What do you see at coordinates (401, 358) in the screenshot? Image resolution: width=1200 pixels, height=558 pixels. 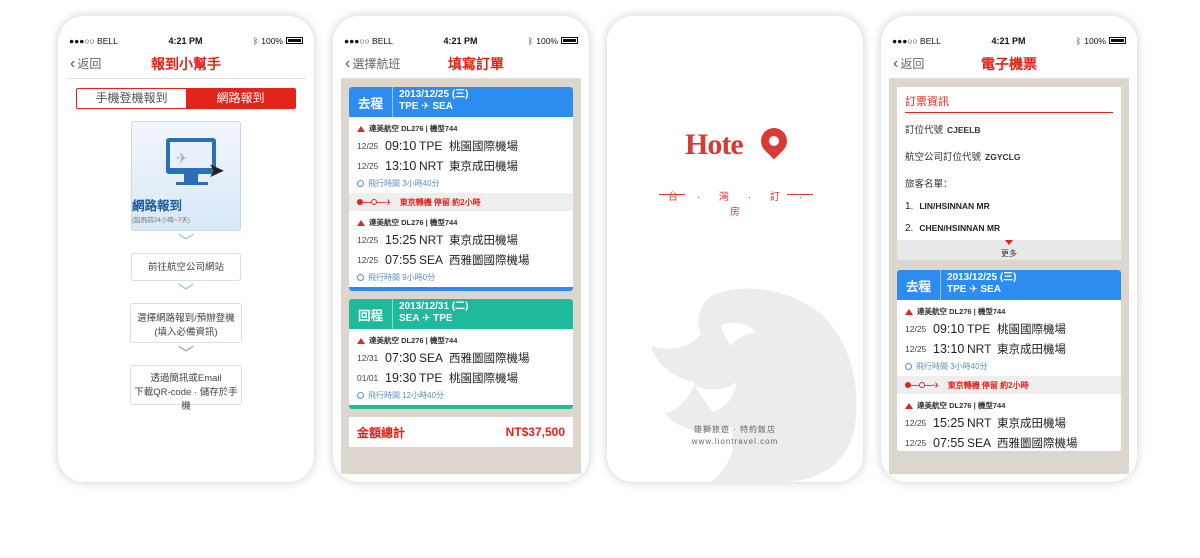 I see `time: 07:30` at bounding box center [401, 358].